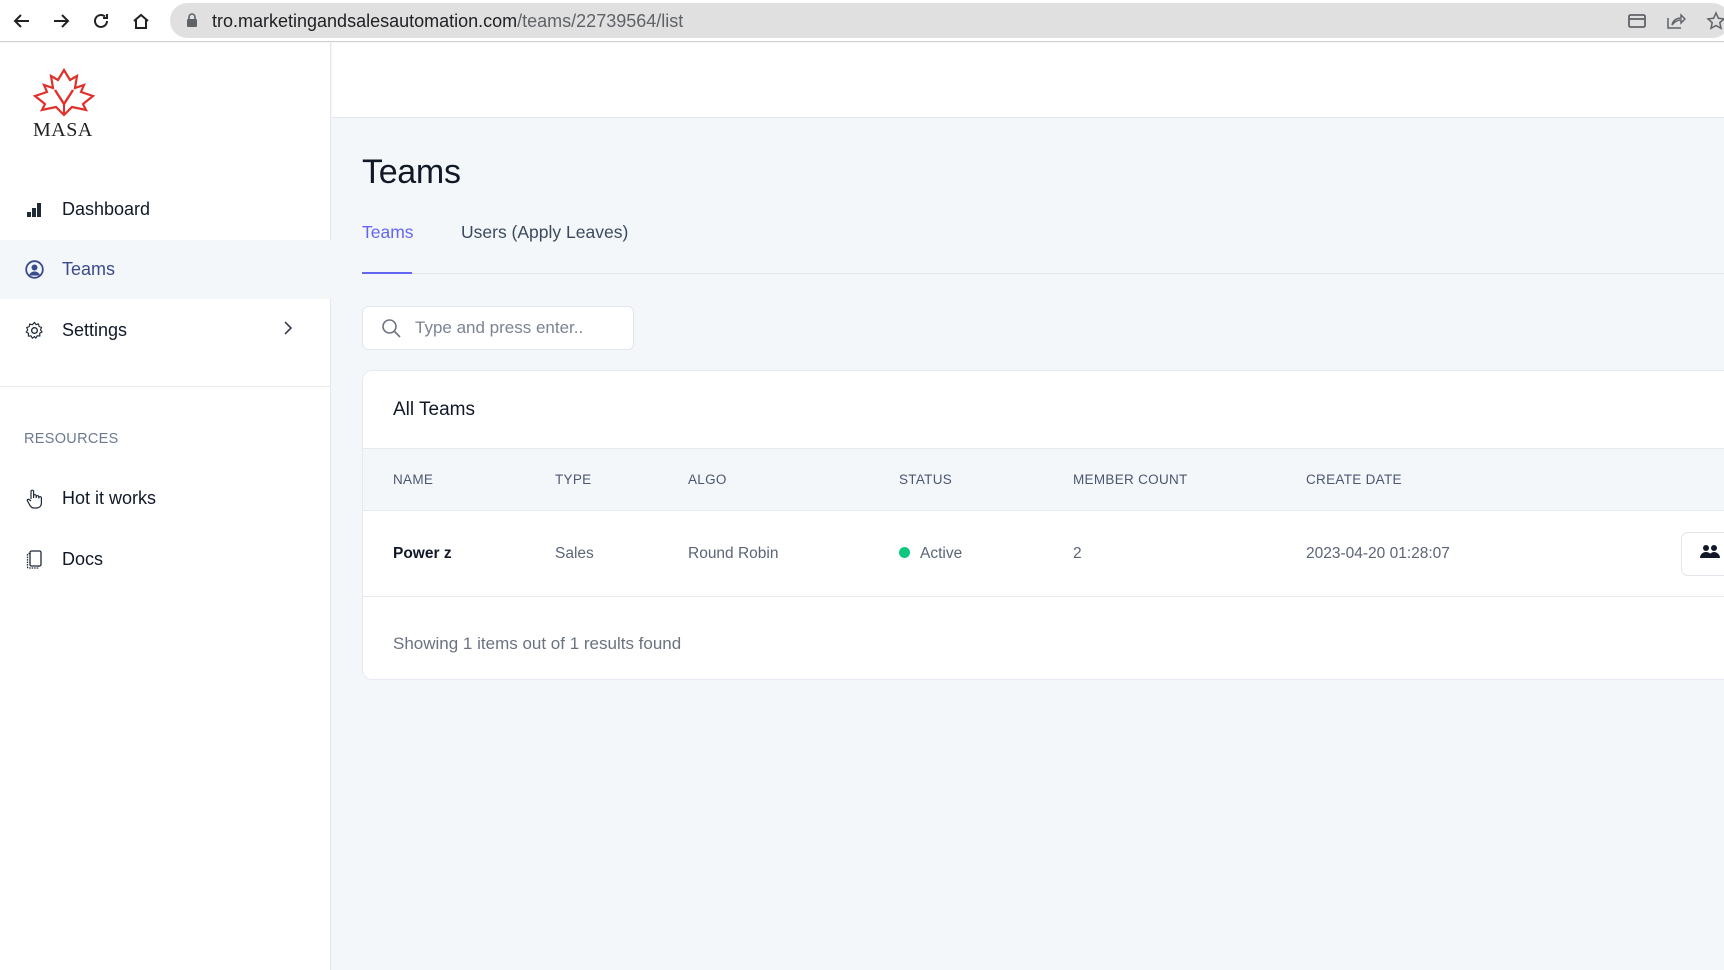 The width and height of the screenshot is (1724, 970). What do you see at coordinates (83, 559) in the screenshot?
I see `sidebar-item-label: Docs` at bounding box center [83, 559].